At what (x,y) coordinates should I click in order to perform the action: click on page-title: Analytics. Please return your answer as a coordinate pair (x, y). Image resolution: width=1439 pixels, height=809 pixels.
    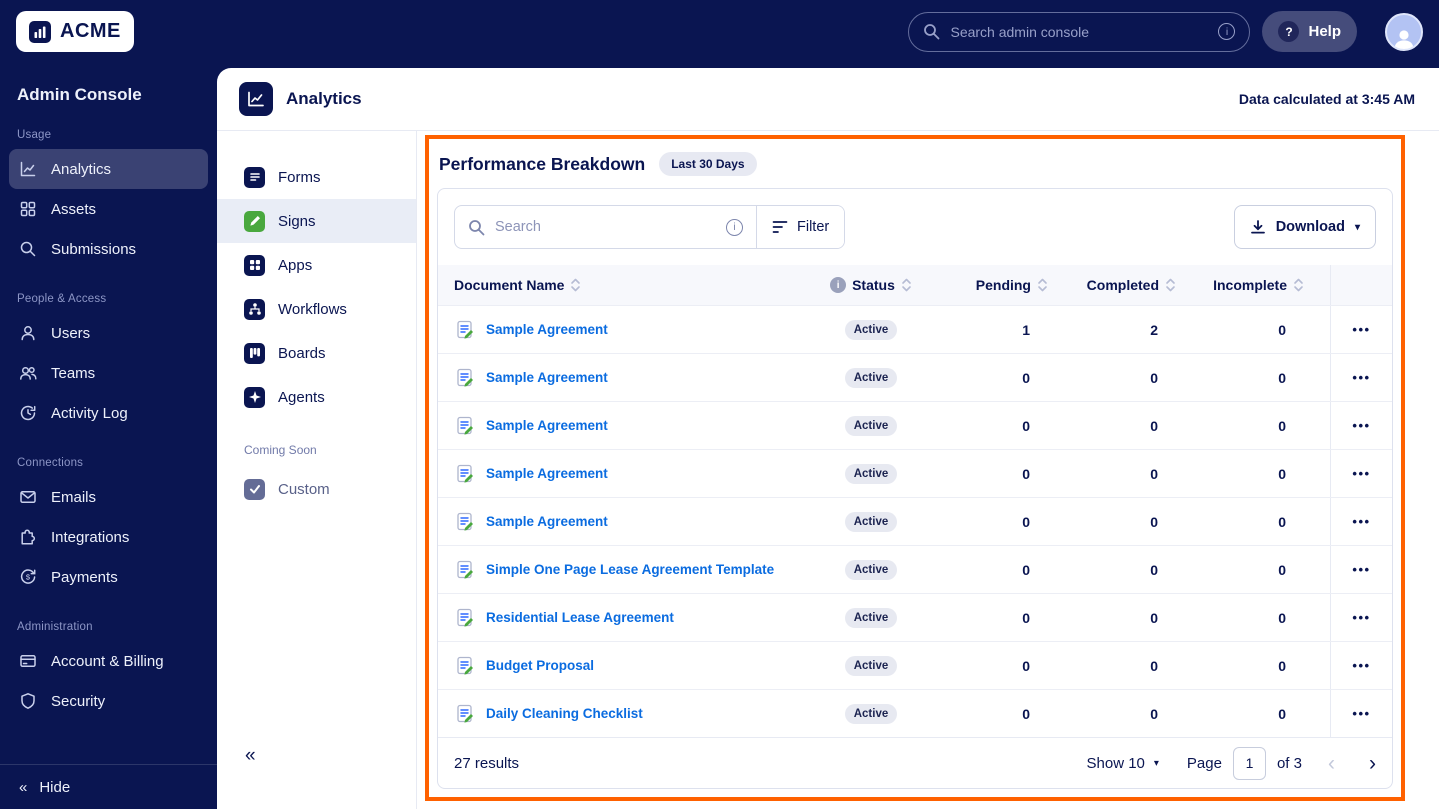
    Looking at the image, I should click on (324, 98).